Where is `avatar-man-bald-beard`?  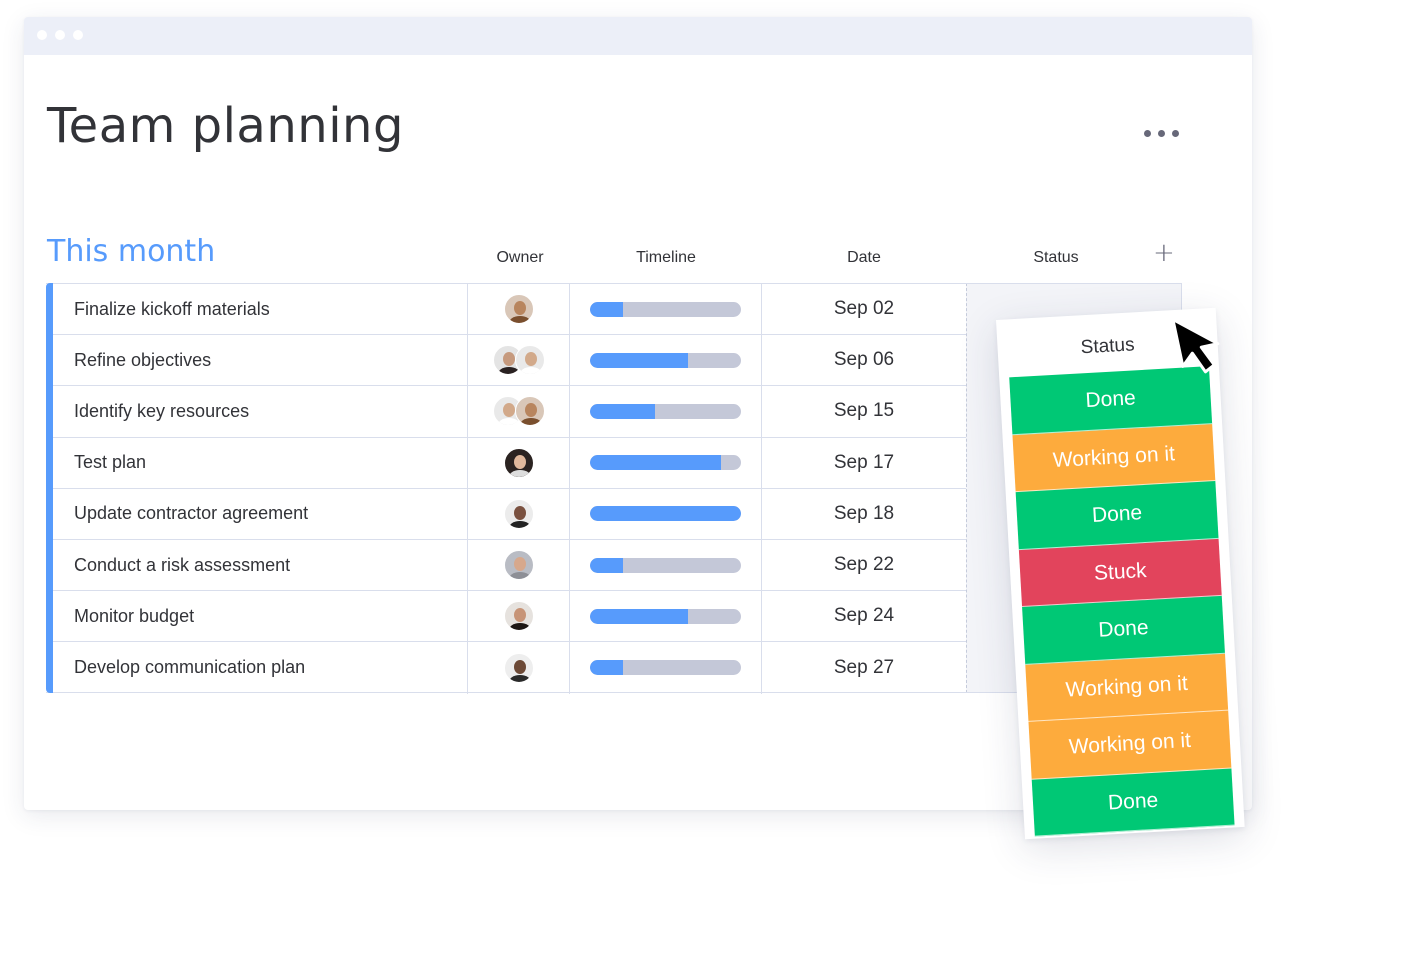
avatar-man-bald-beard is located at coordinates (518, 565).